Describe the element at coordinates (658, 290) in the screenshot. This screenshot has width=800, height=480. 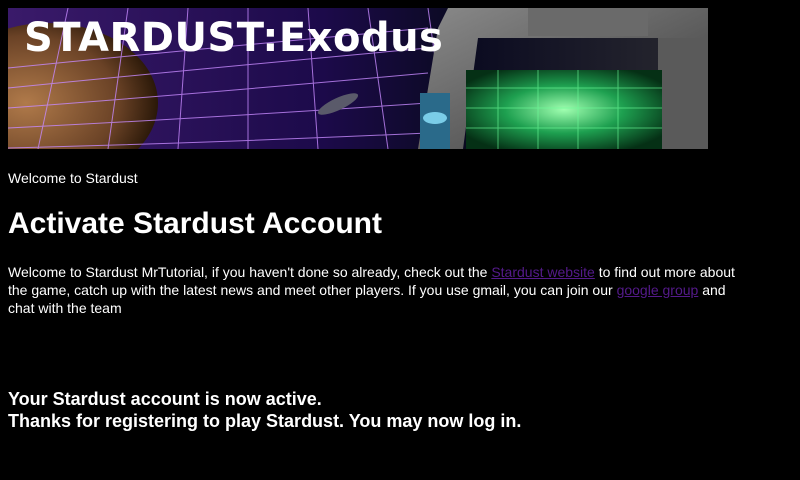
I see `google-group-link: google group` at that location.